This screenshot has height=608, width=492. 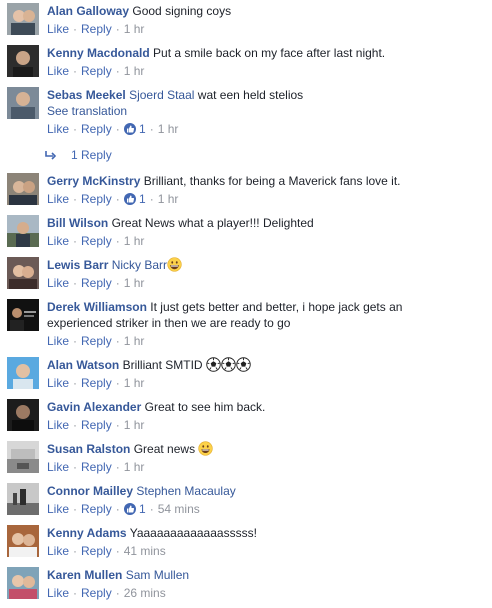 What do you see at coordinates (87, 533) in the screenshot?
I see `comment-author: Kenny Adams` at bounding box center [87, 533].